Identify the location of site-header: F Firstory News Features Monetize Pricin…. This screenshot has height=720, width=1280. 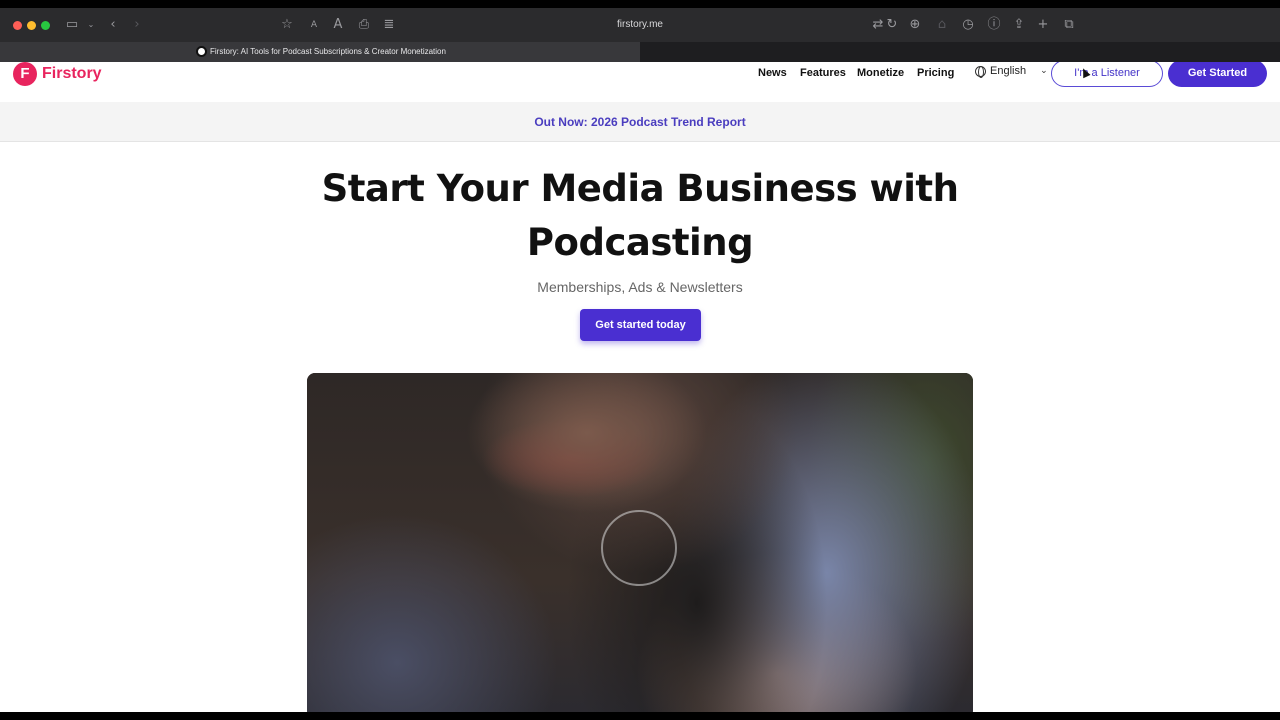
(640, 82).